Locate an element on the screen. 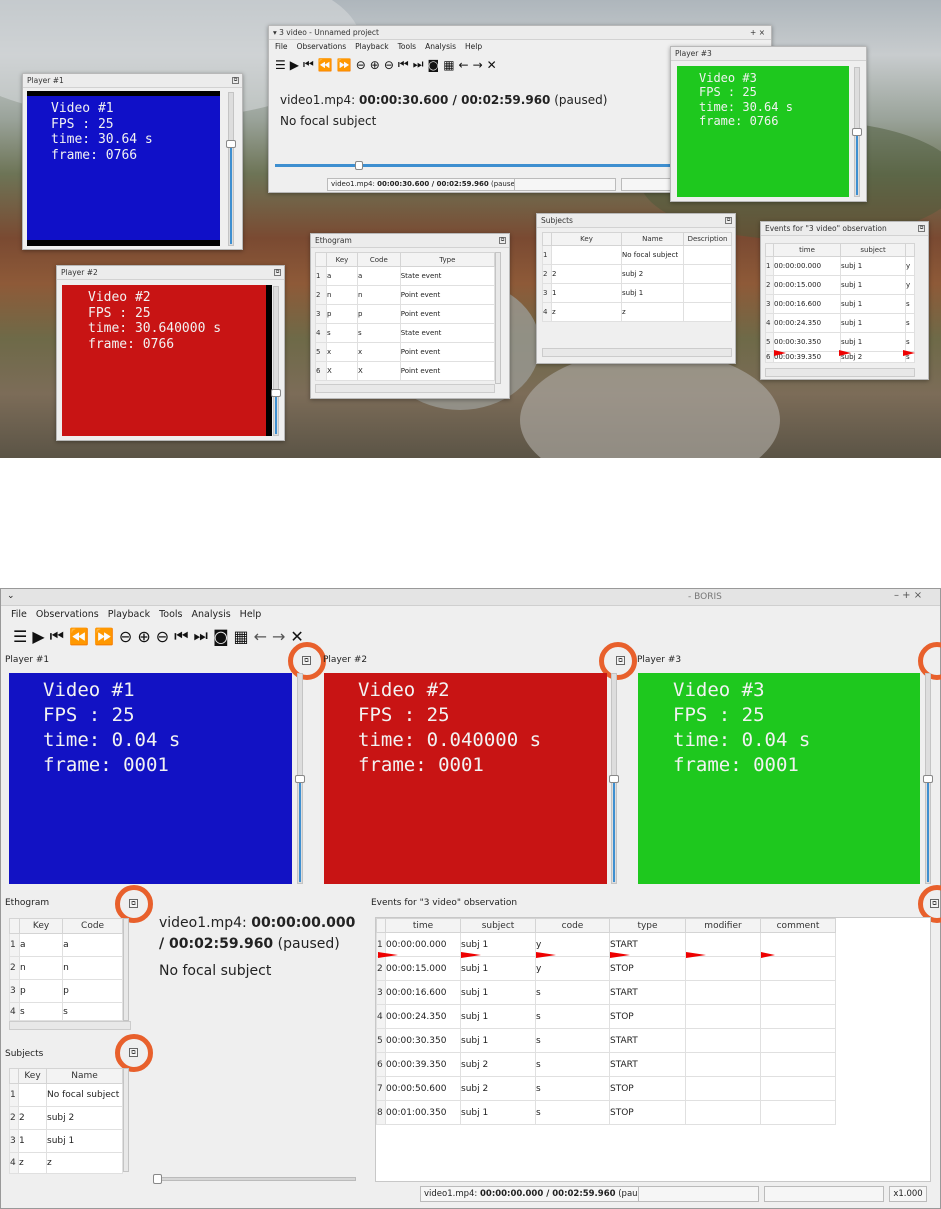 The width and height of the screenshot is (941, 1209). ethogram-table: Key Code 1aa 2nn 3pp 4ss is located at coordinates (66, 969).